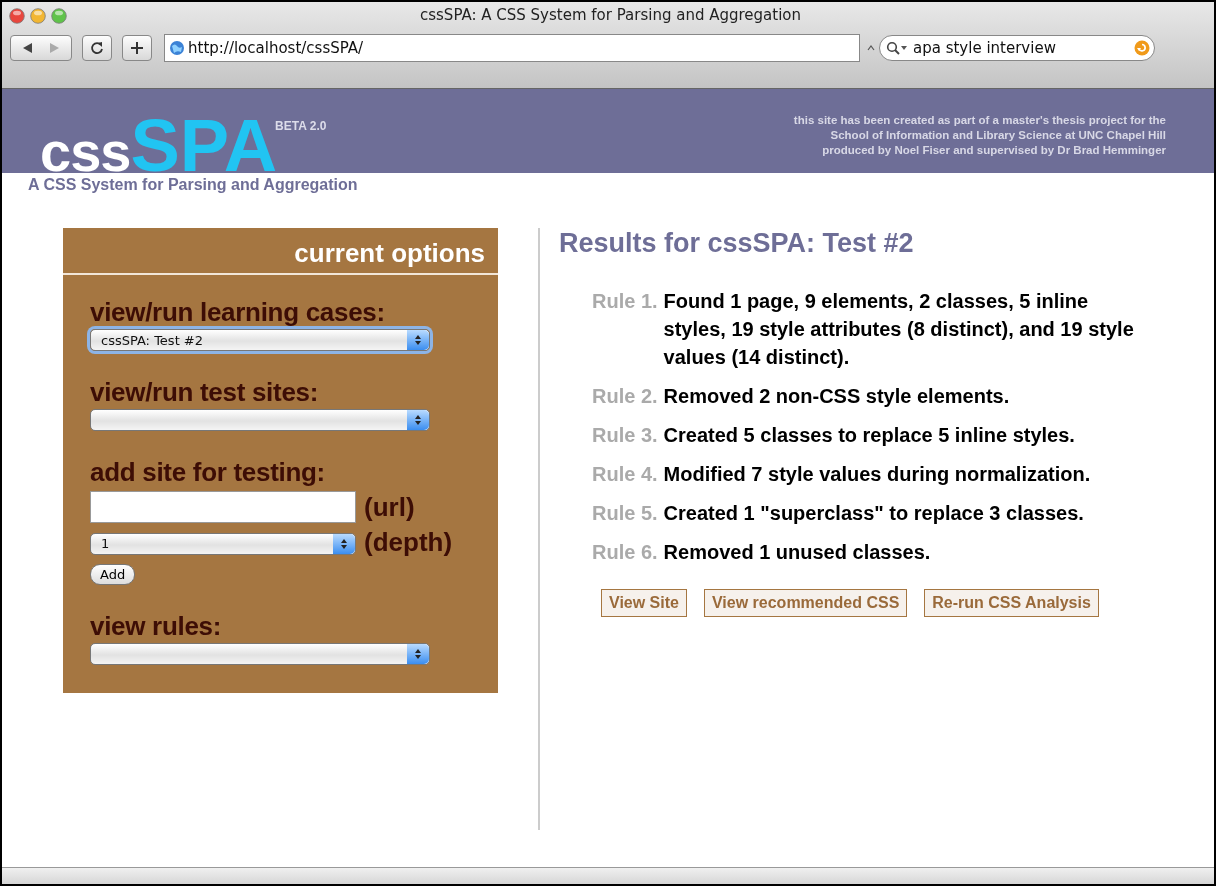 The height and width of the screenshot is (886, 1216). Describe the element at coordinates (625, 552) in the screenshot. I see `rule-number: Rule 6.` at that location.